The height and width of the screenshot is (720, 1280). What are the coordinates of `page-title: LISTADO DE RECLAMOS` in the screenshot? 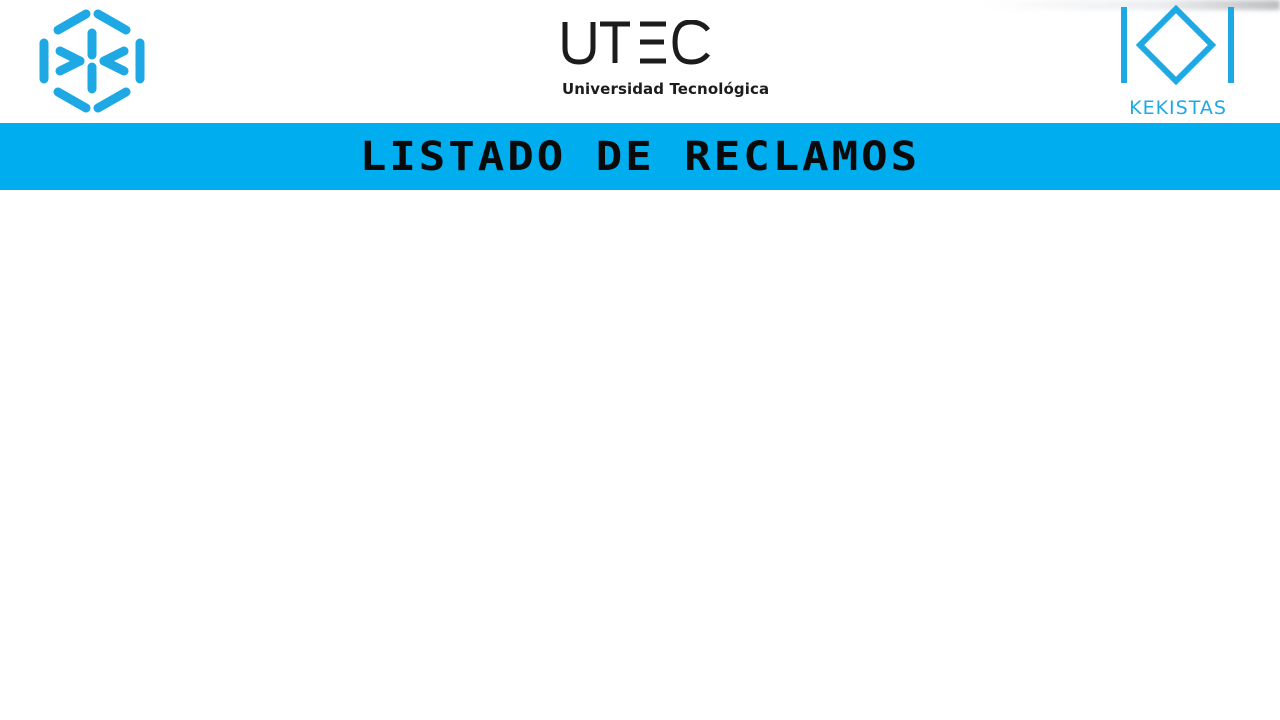 It's located at (640, 156).